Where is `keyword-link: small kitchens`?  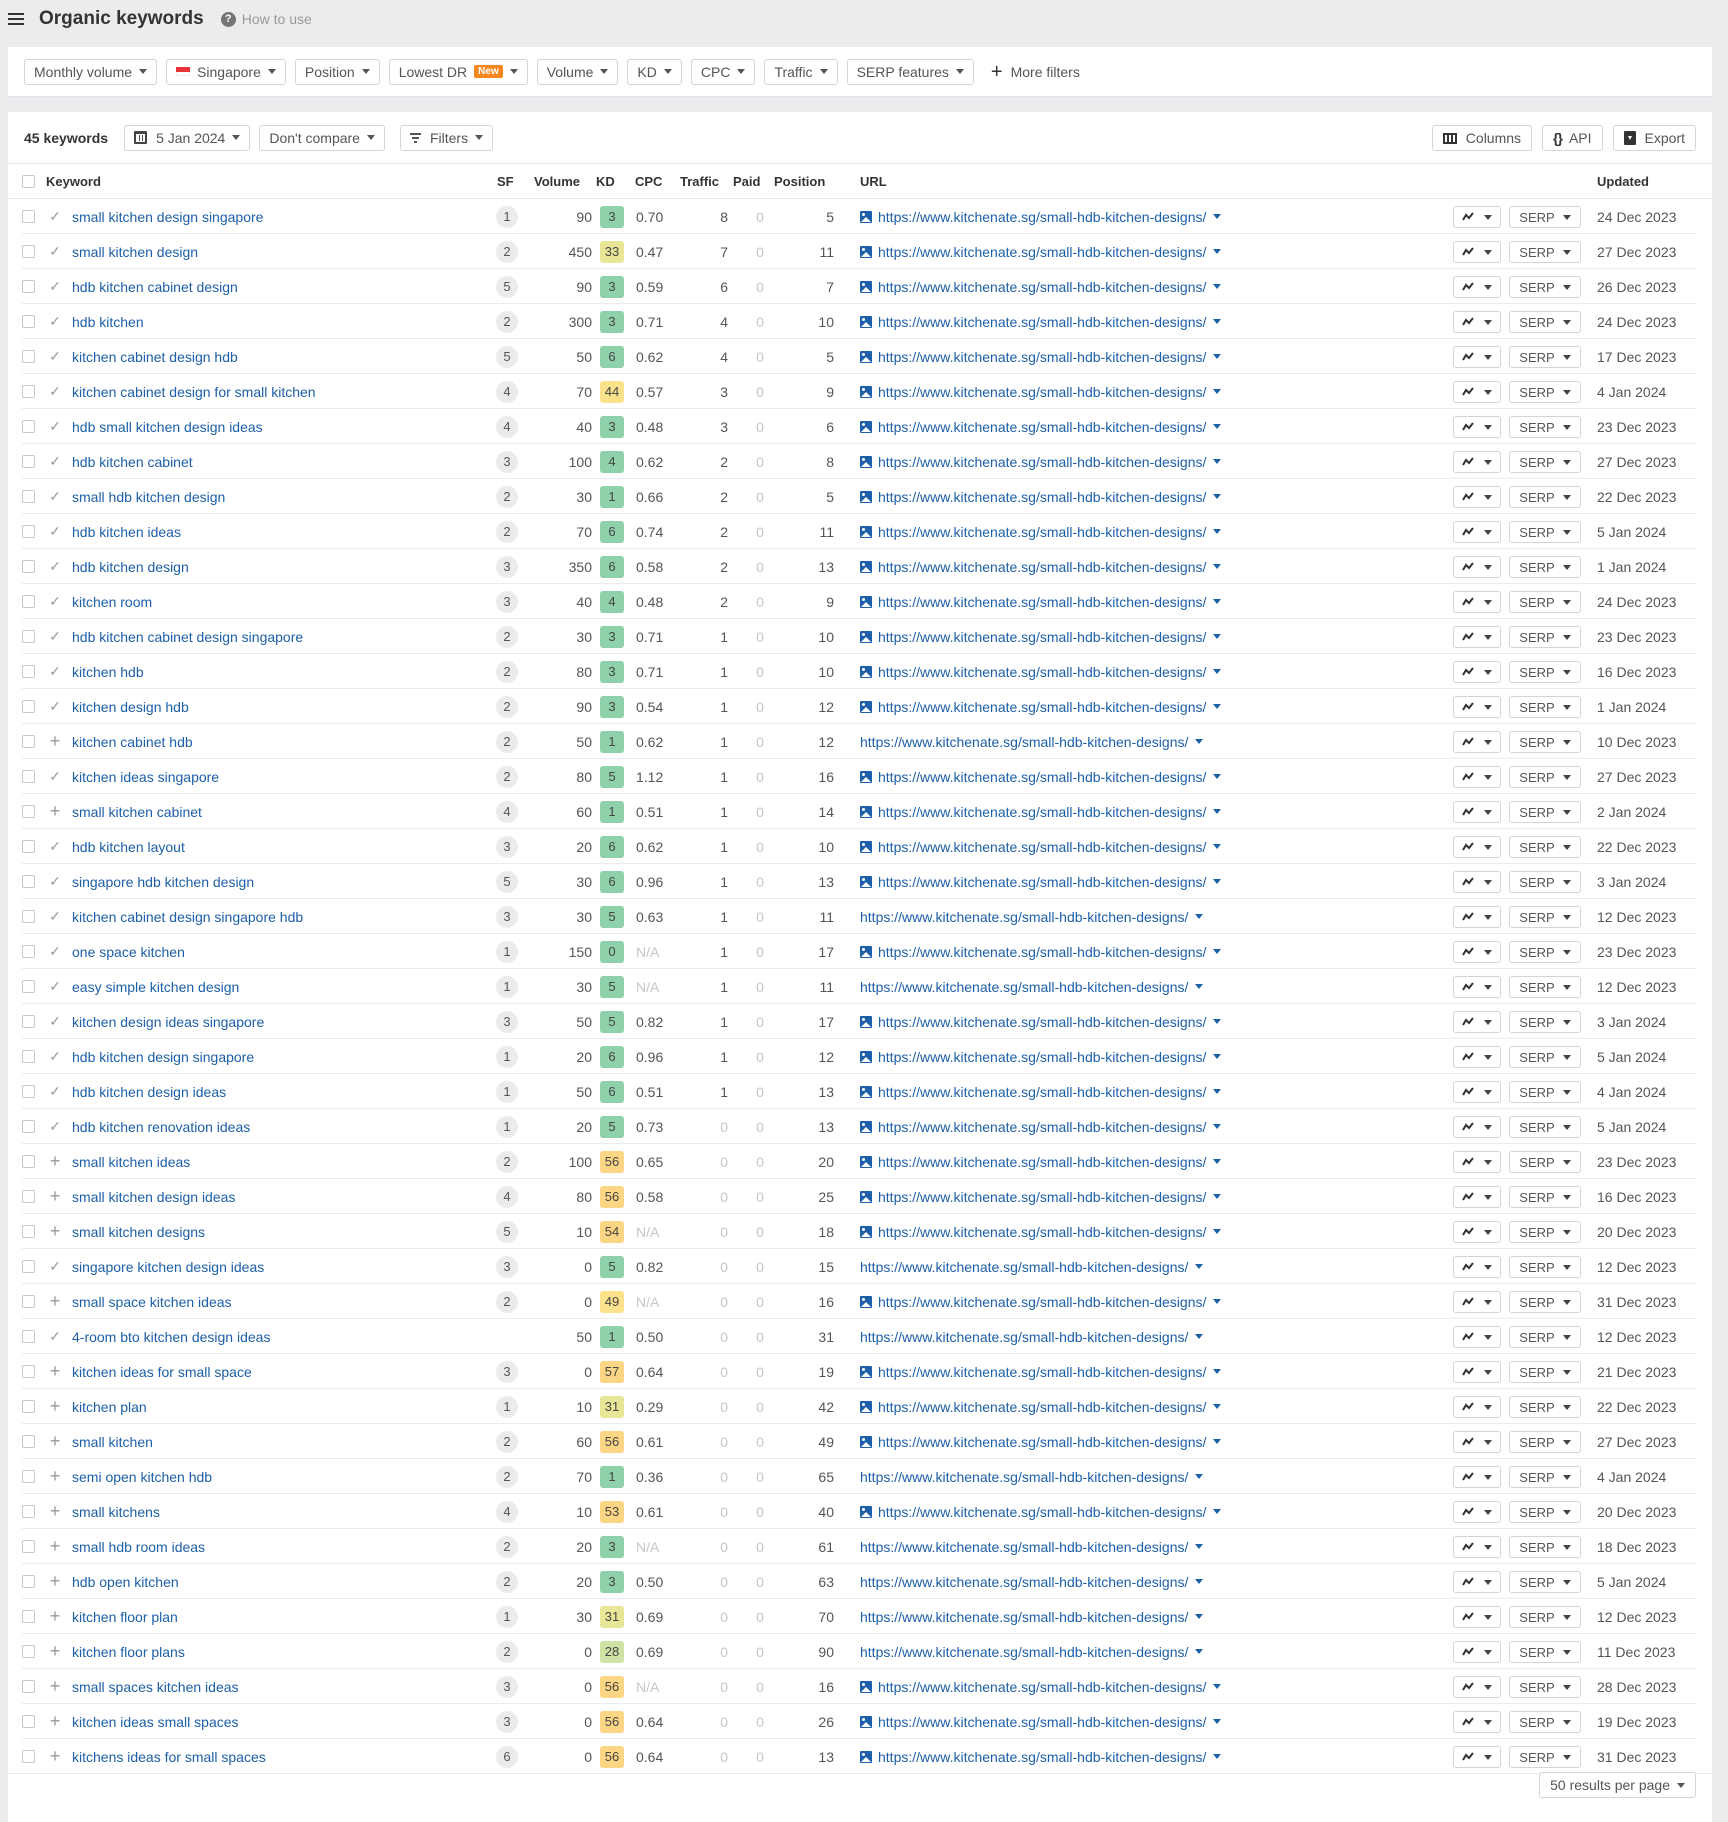
keyword-link: small kitchens is located at coordinates (116, 1511).